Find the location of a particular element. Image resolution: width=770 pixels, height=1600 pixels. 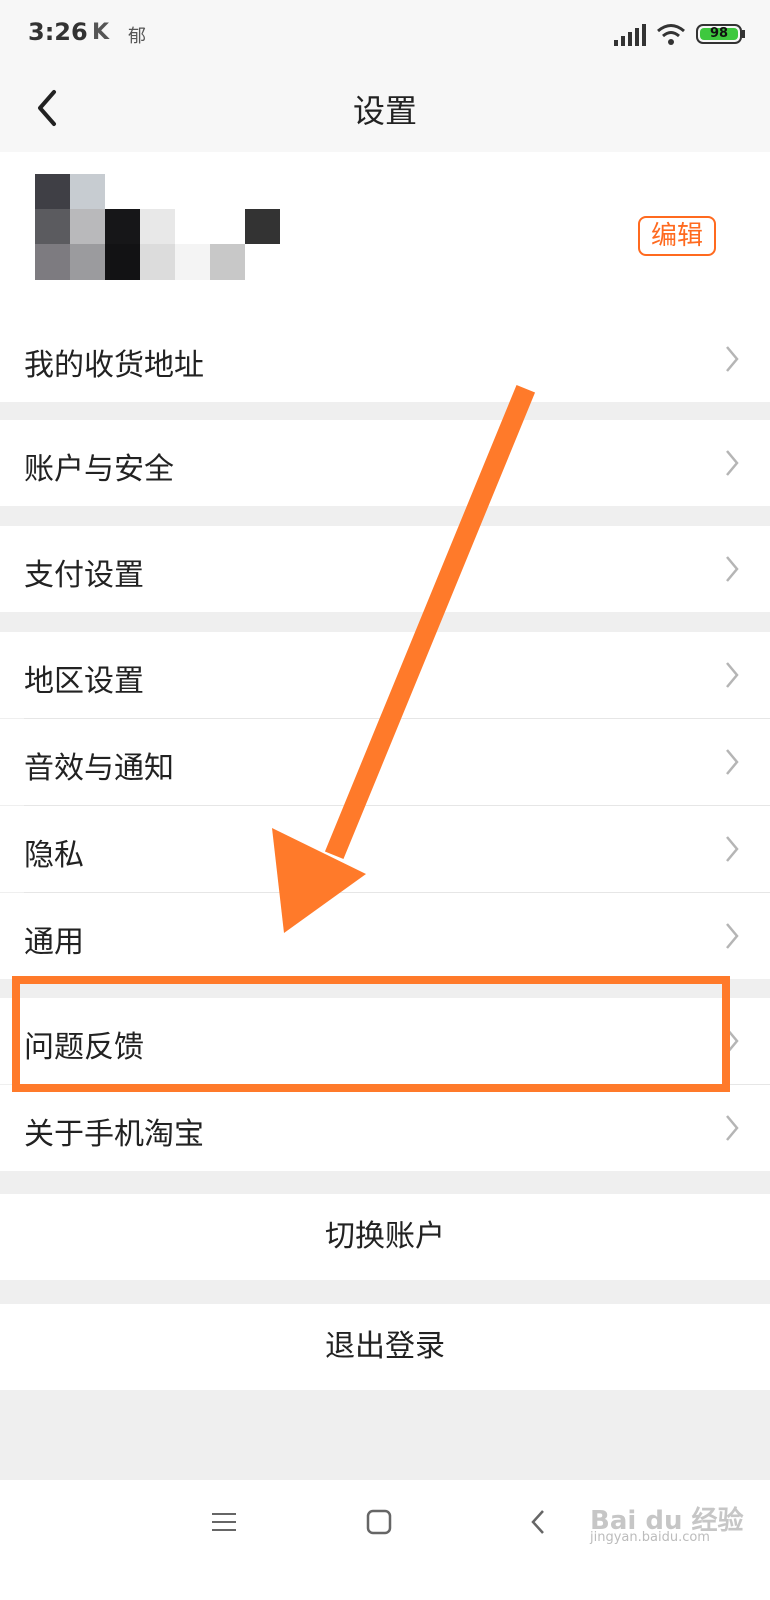

menu-item-label: 支付设置 is located at coordinates (84, 575).